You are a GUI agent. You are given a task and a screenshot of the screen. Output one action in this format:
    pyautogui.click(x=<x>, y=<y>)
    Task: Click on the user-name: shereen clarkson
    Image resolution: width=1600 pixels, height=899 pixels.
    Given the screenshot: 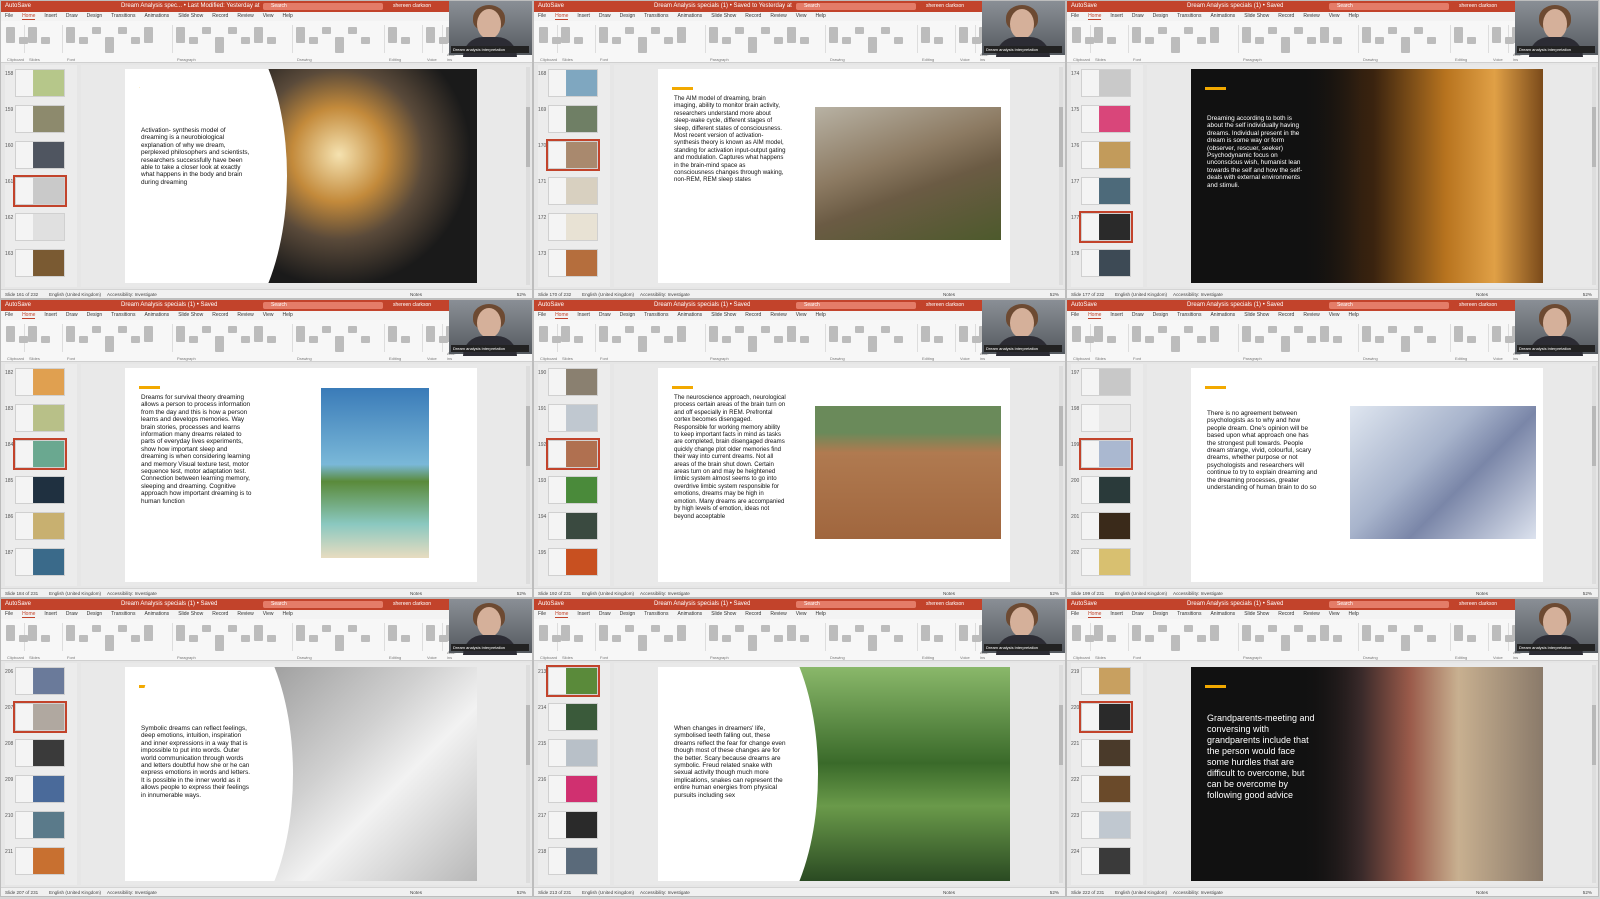 What is the action you would take?
    pyautogui.click(x=1478, y=305)
    